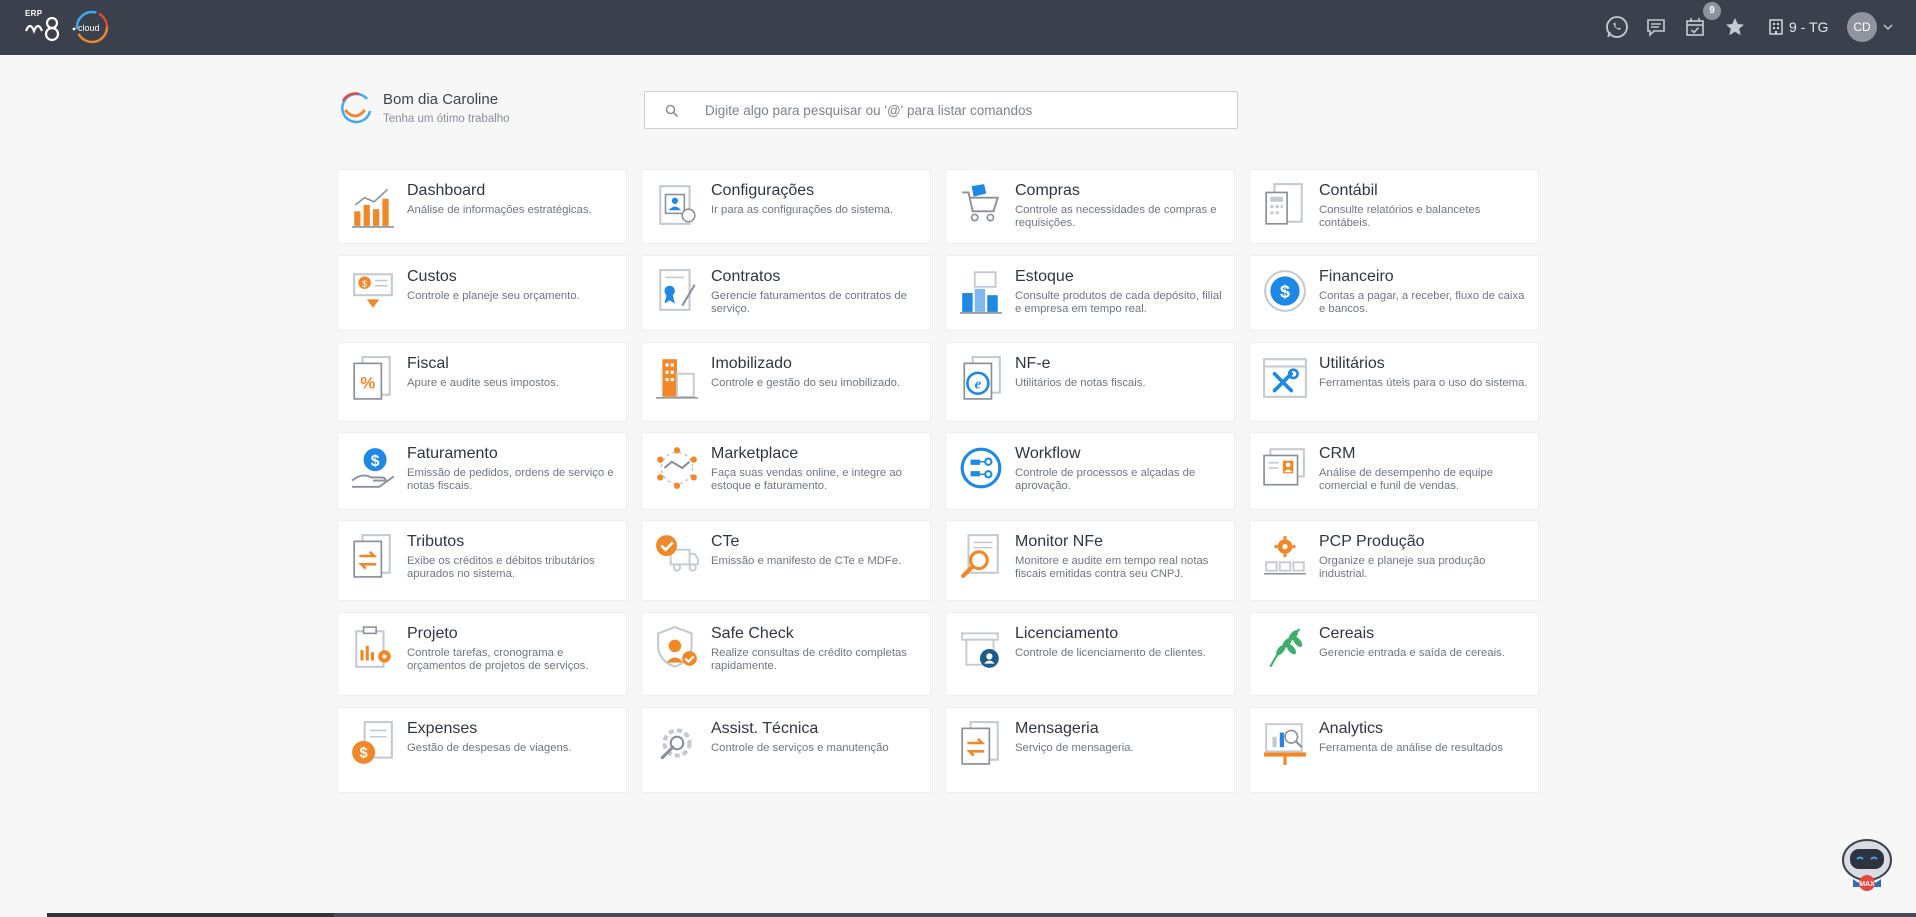  What do you see at coordinates (373, 647) in the screenshot?
I see `clipboard-gear-icon` at bounding box center [373, 647].